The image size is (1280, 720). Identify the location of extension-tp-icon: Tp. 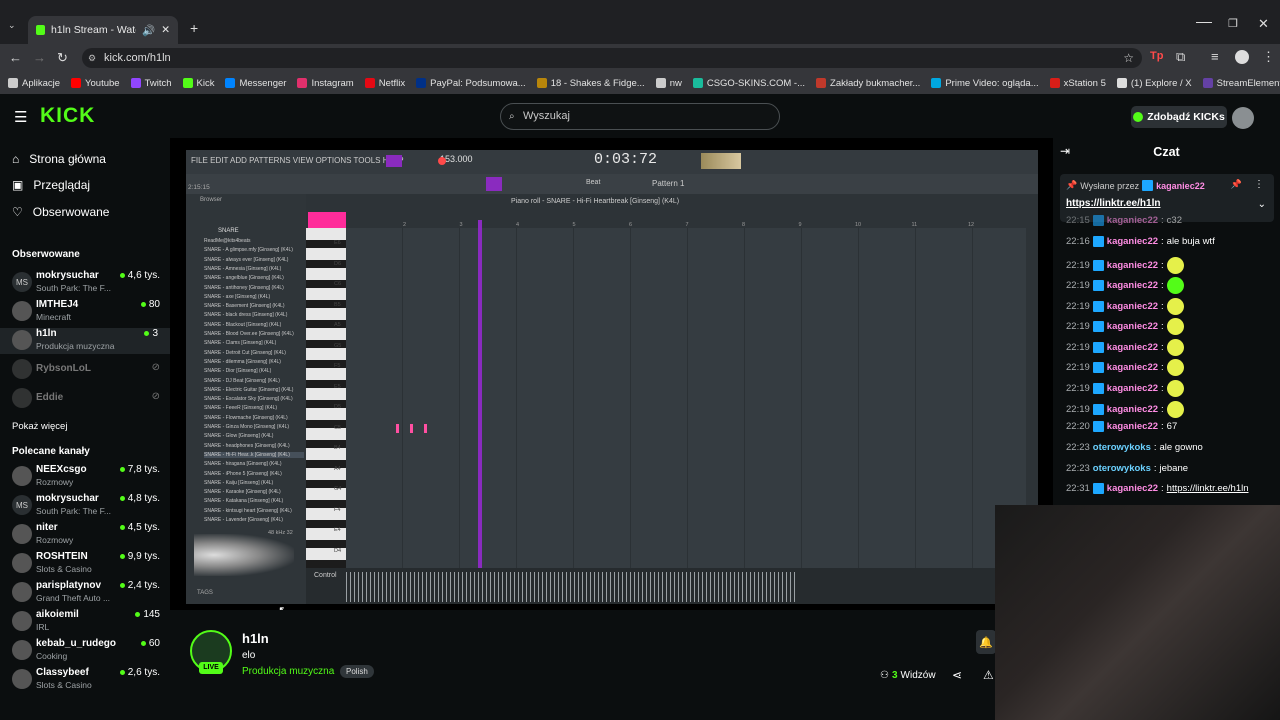
(1156, 56).